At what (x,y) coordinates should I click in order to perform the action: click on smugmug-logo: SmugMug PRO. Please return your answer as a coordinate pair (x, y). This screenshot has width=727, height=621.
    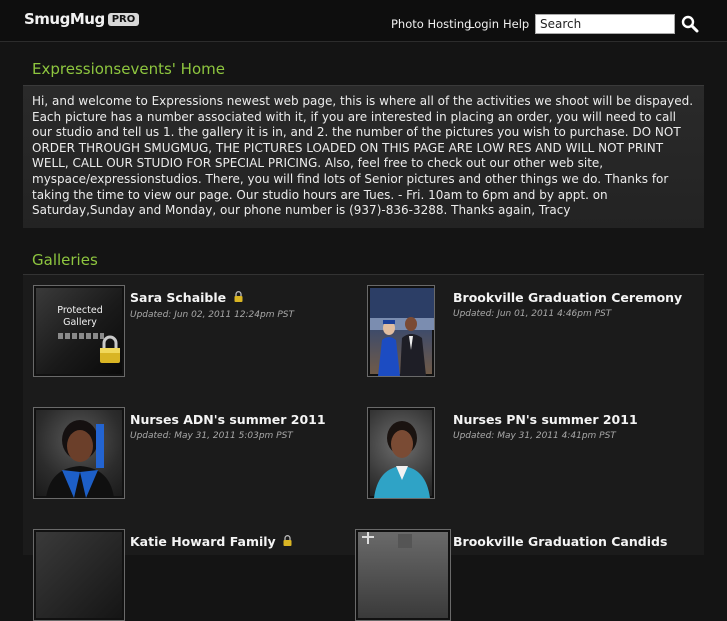
    Looking at the image, I should click on (82, 19).